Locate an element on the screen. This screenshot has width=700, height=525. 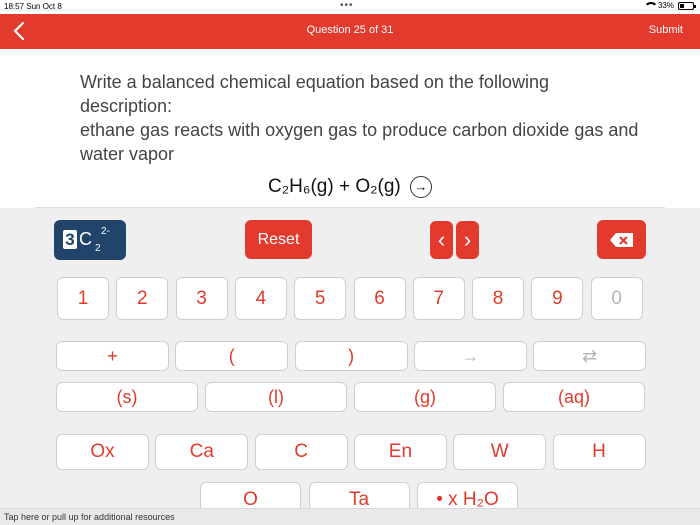
submit-button: Submit is located at coordinates (666, 30).